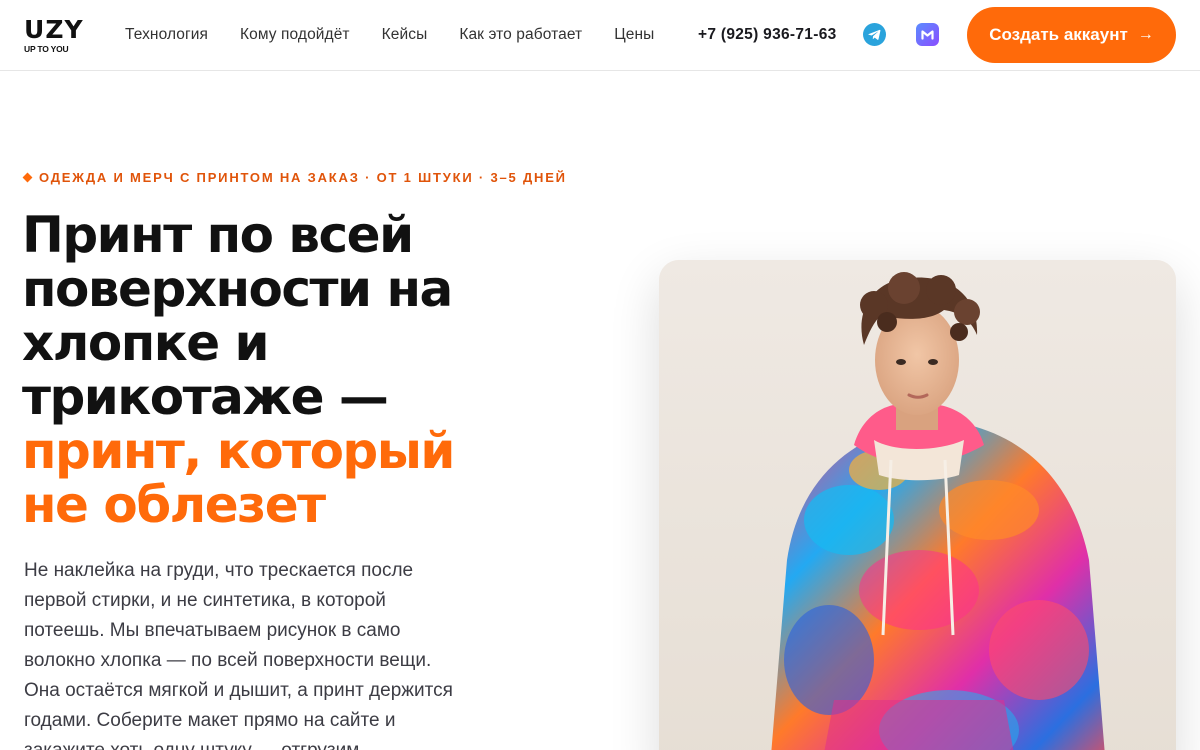  I want to click on headline-accent-line: не облезет, so click(174, 505).